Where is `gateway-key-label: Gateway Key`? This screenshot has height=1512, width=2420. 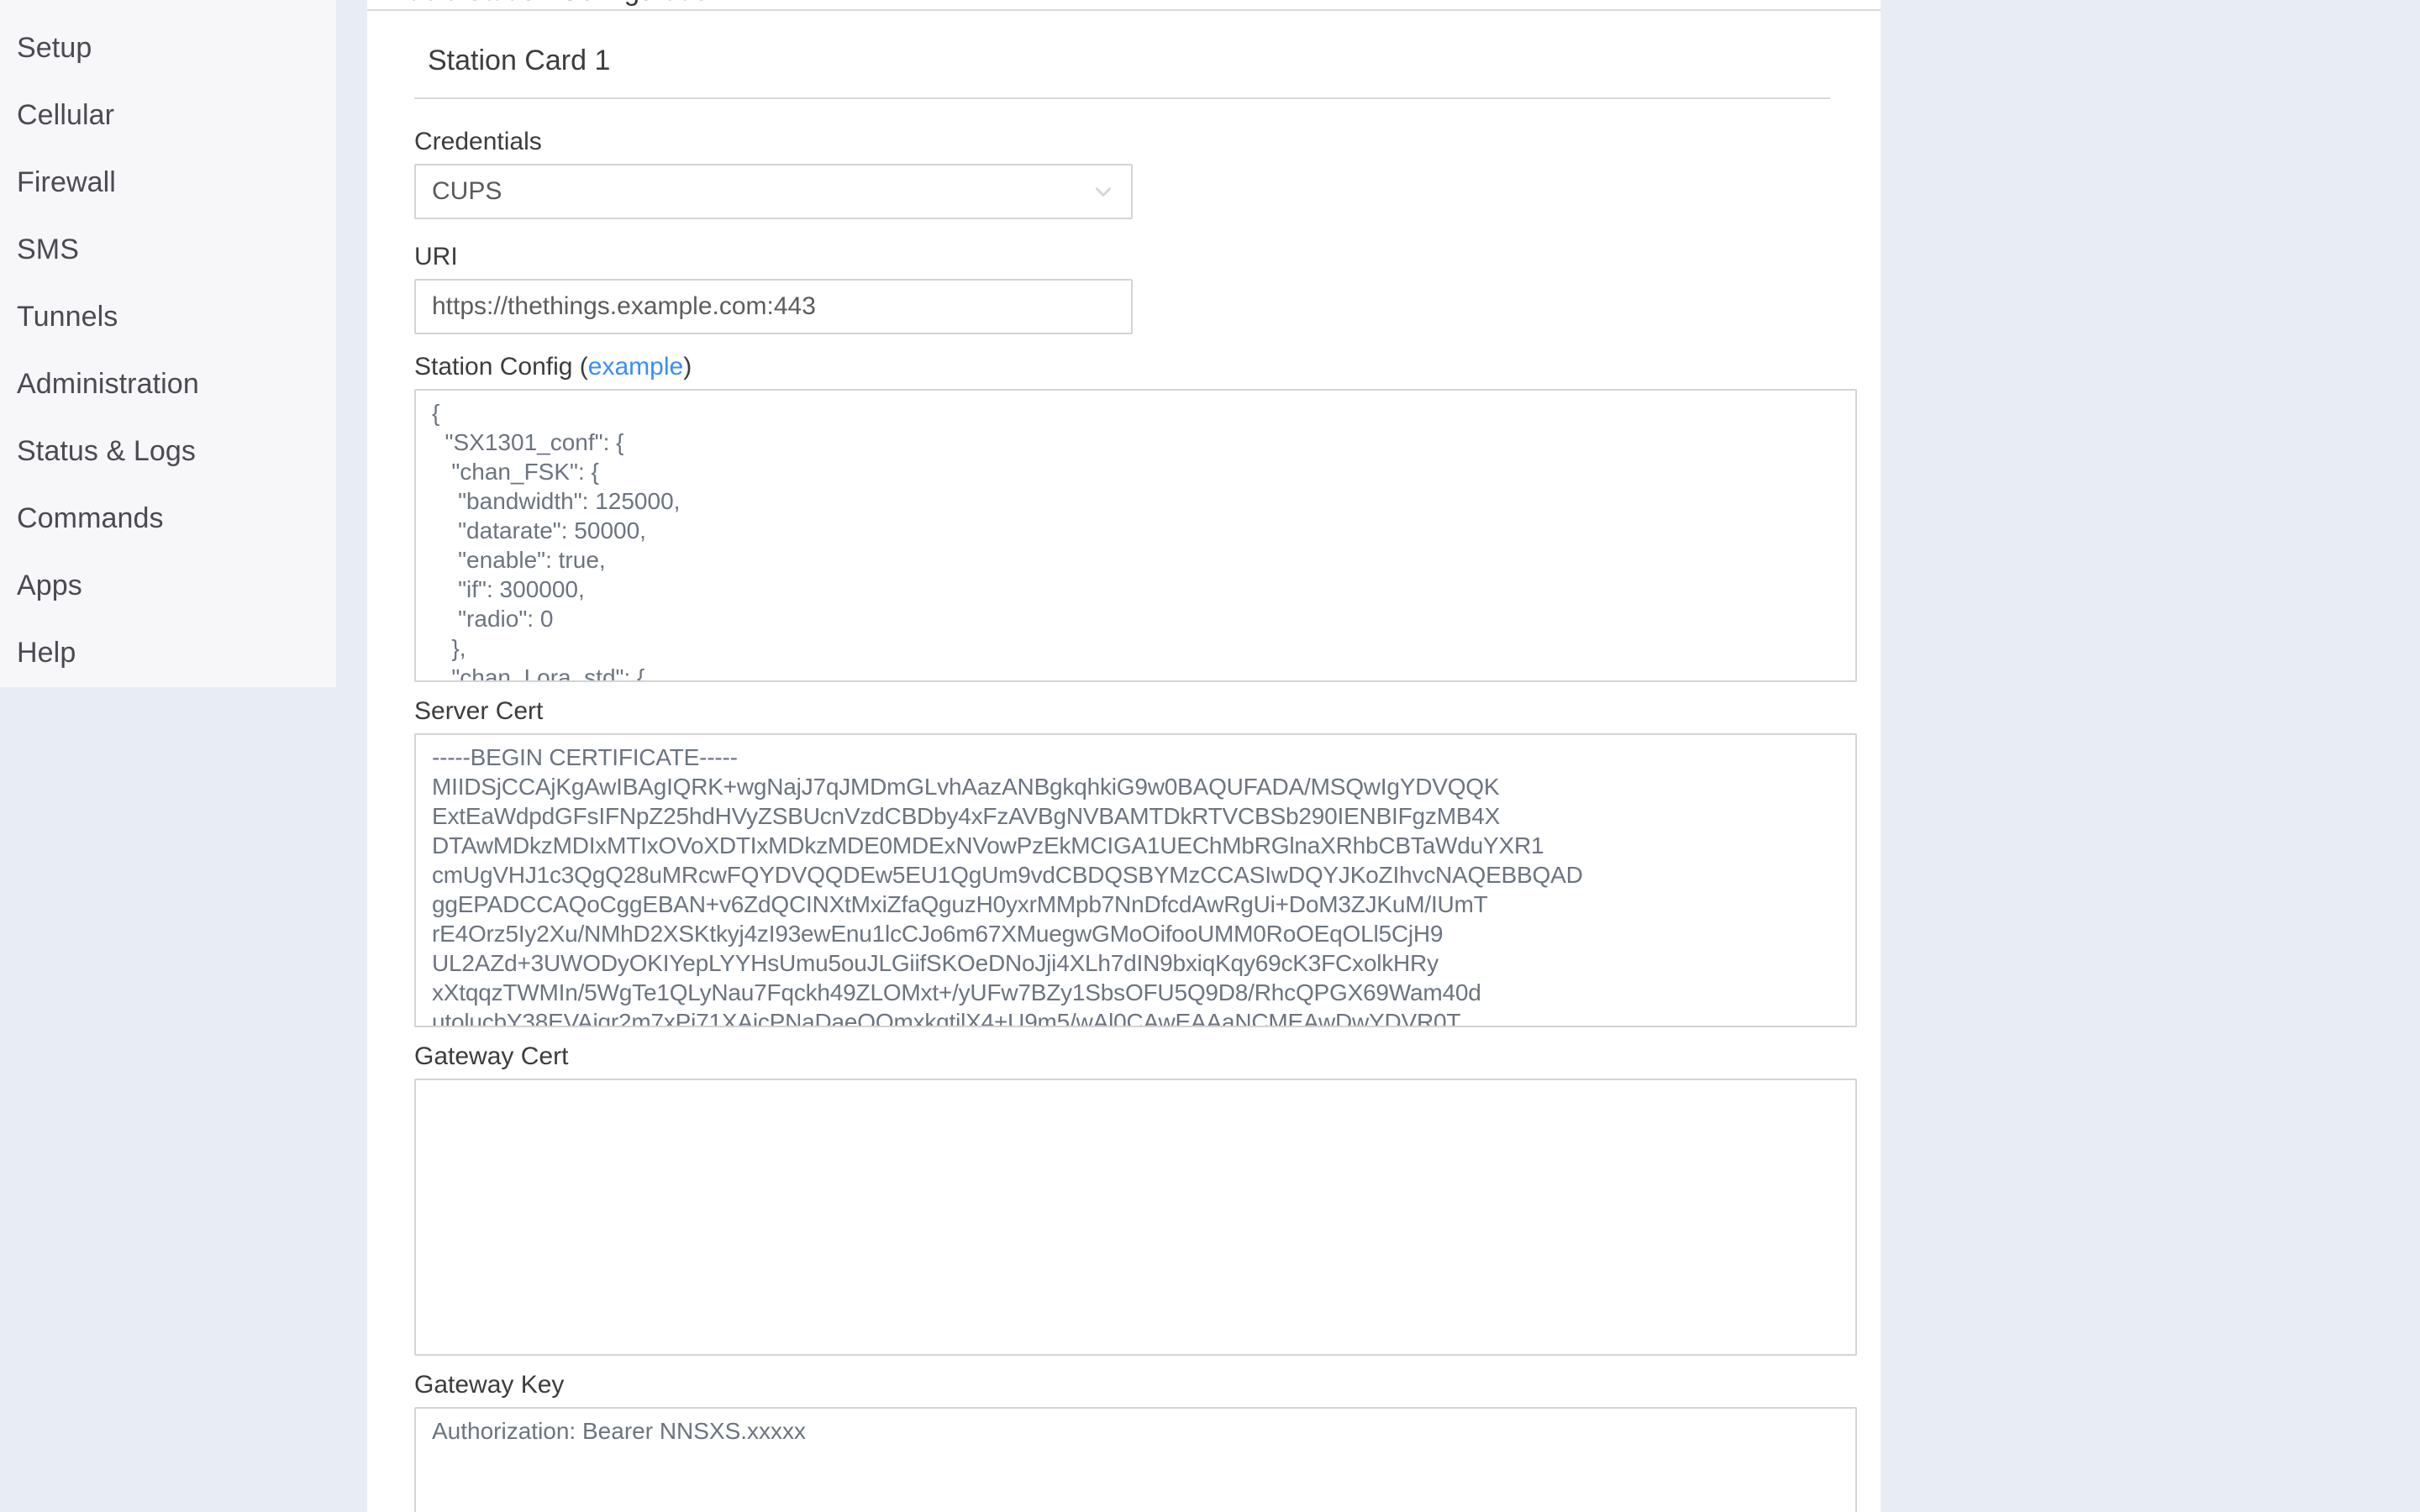
gateway-key-label: Gateway Key is located at coordinates (490, 1385).